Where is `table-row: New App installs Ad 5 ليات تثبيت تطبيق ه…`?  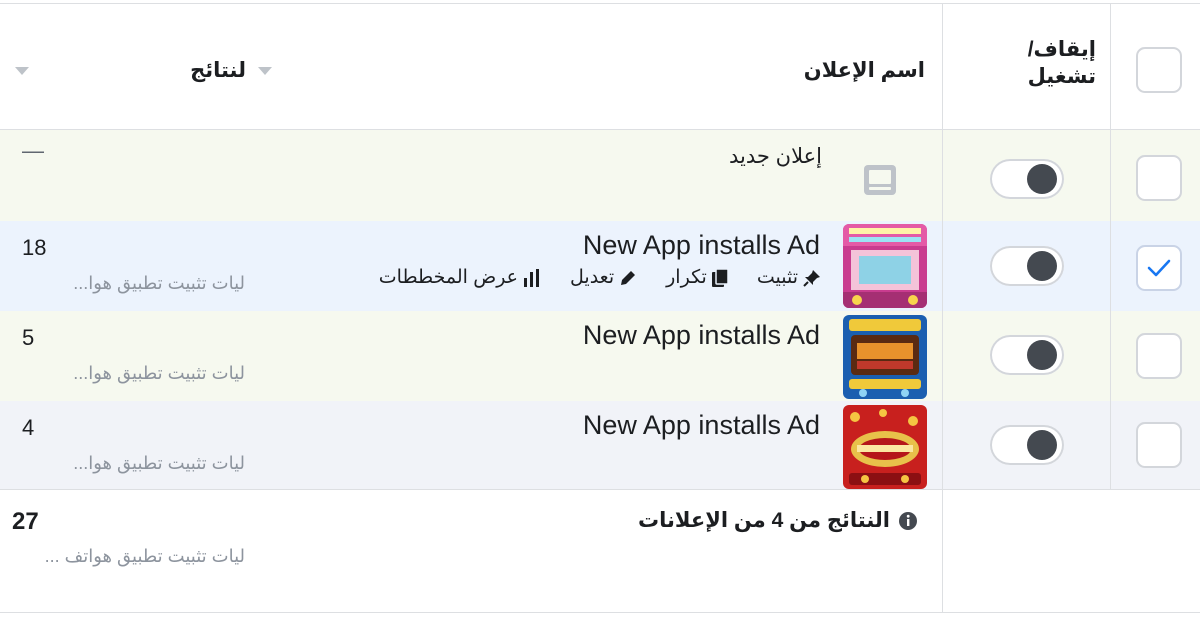
table-row: New App installs Ad 5 ليات تثبيت تطبيق ه… is located at coordinates (600, 356).